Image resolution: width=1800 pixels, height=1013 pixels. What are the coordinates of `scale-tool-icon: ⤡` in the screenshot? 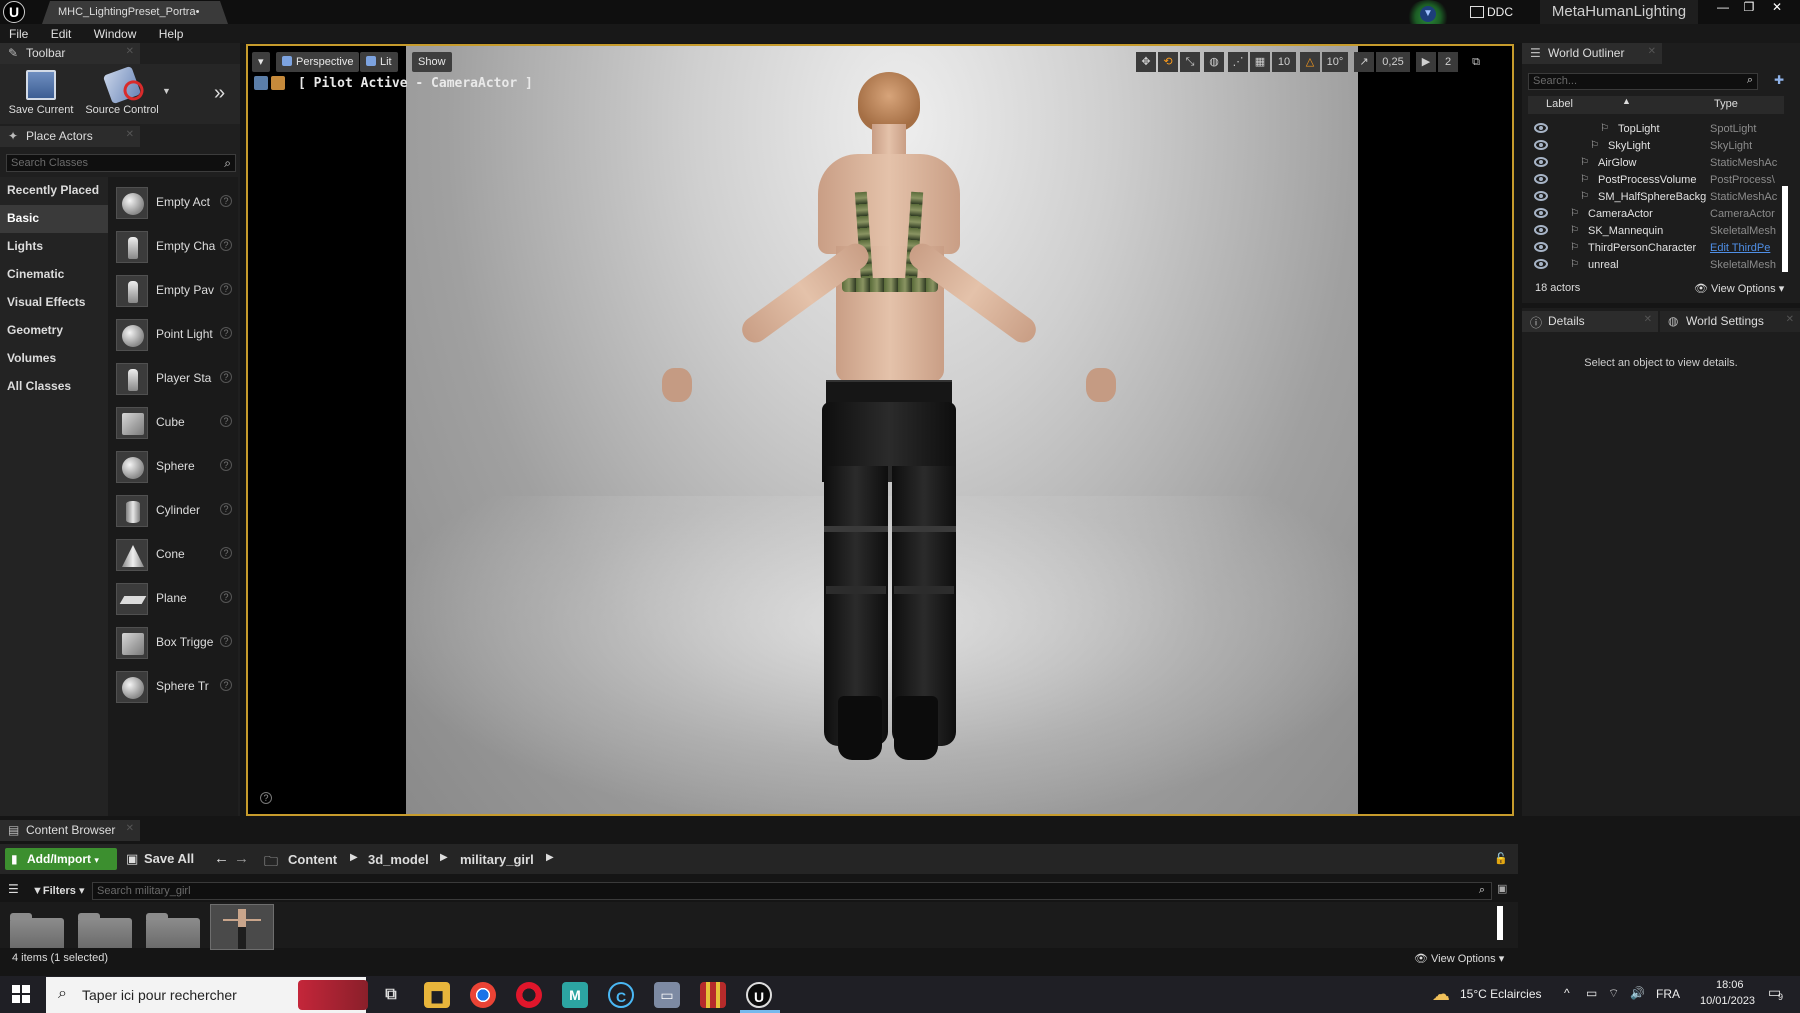 It's located at (1190, 62).